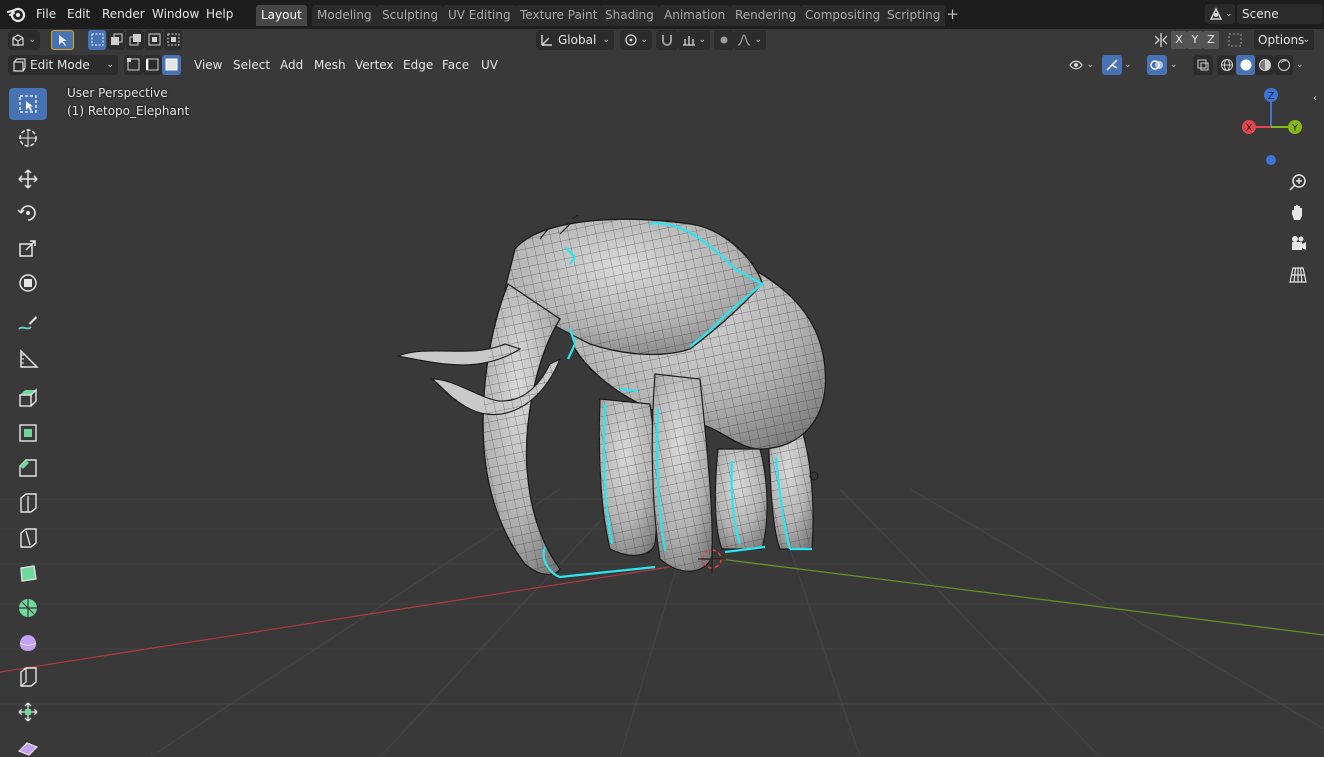 The height and width of the screenshot is (757, 1324). Describe the element at coordinates (28, 138) in the screenshot. I see `tool-cursor` at that location.